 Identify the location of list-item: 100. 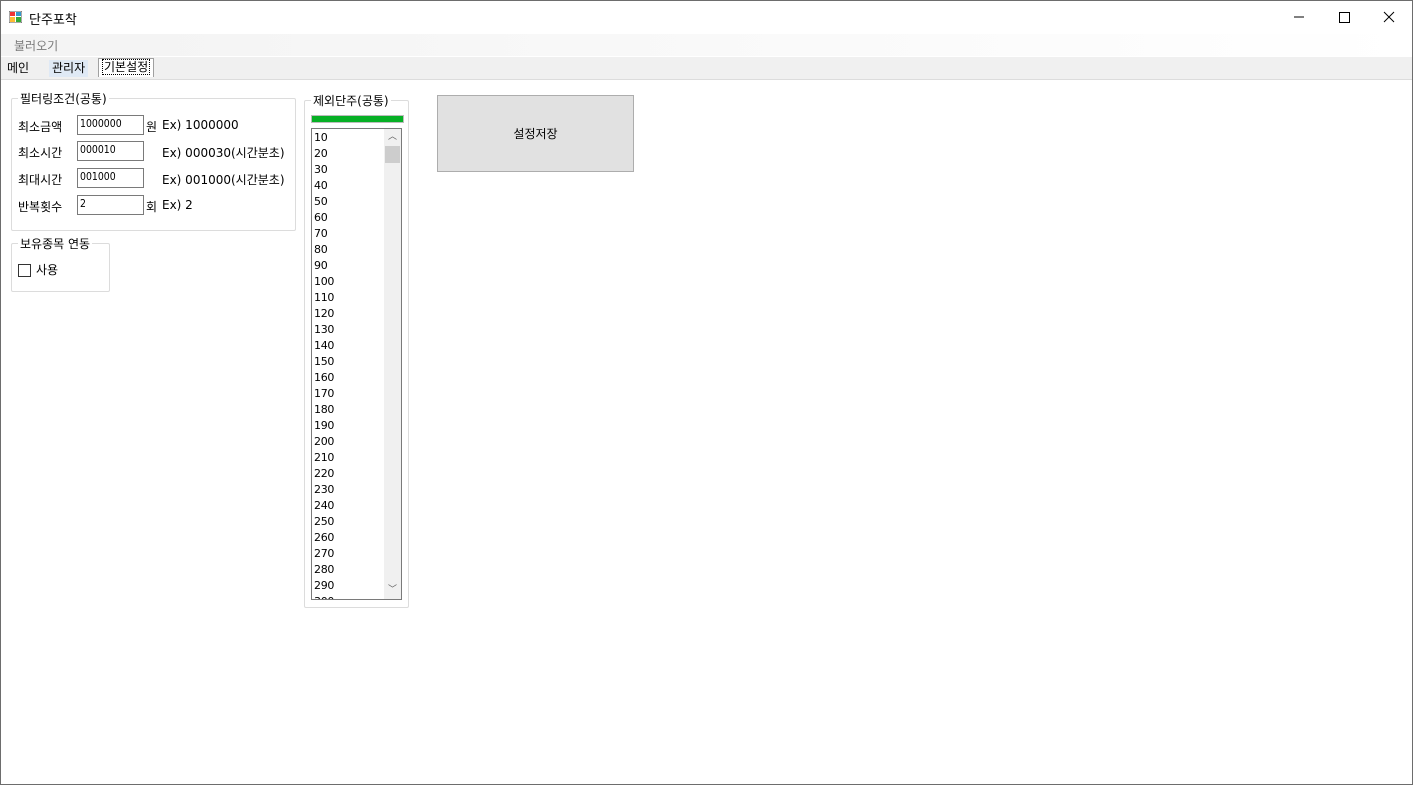
(349, 282).